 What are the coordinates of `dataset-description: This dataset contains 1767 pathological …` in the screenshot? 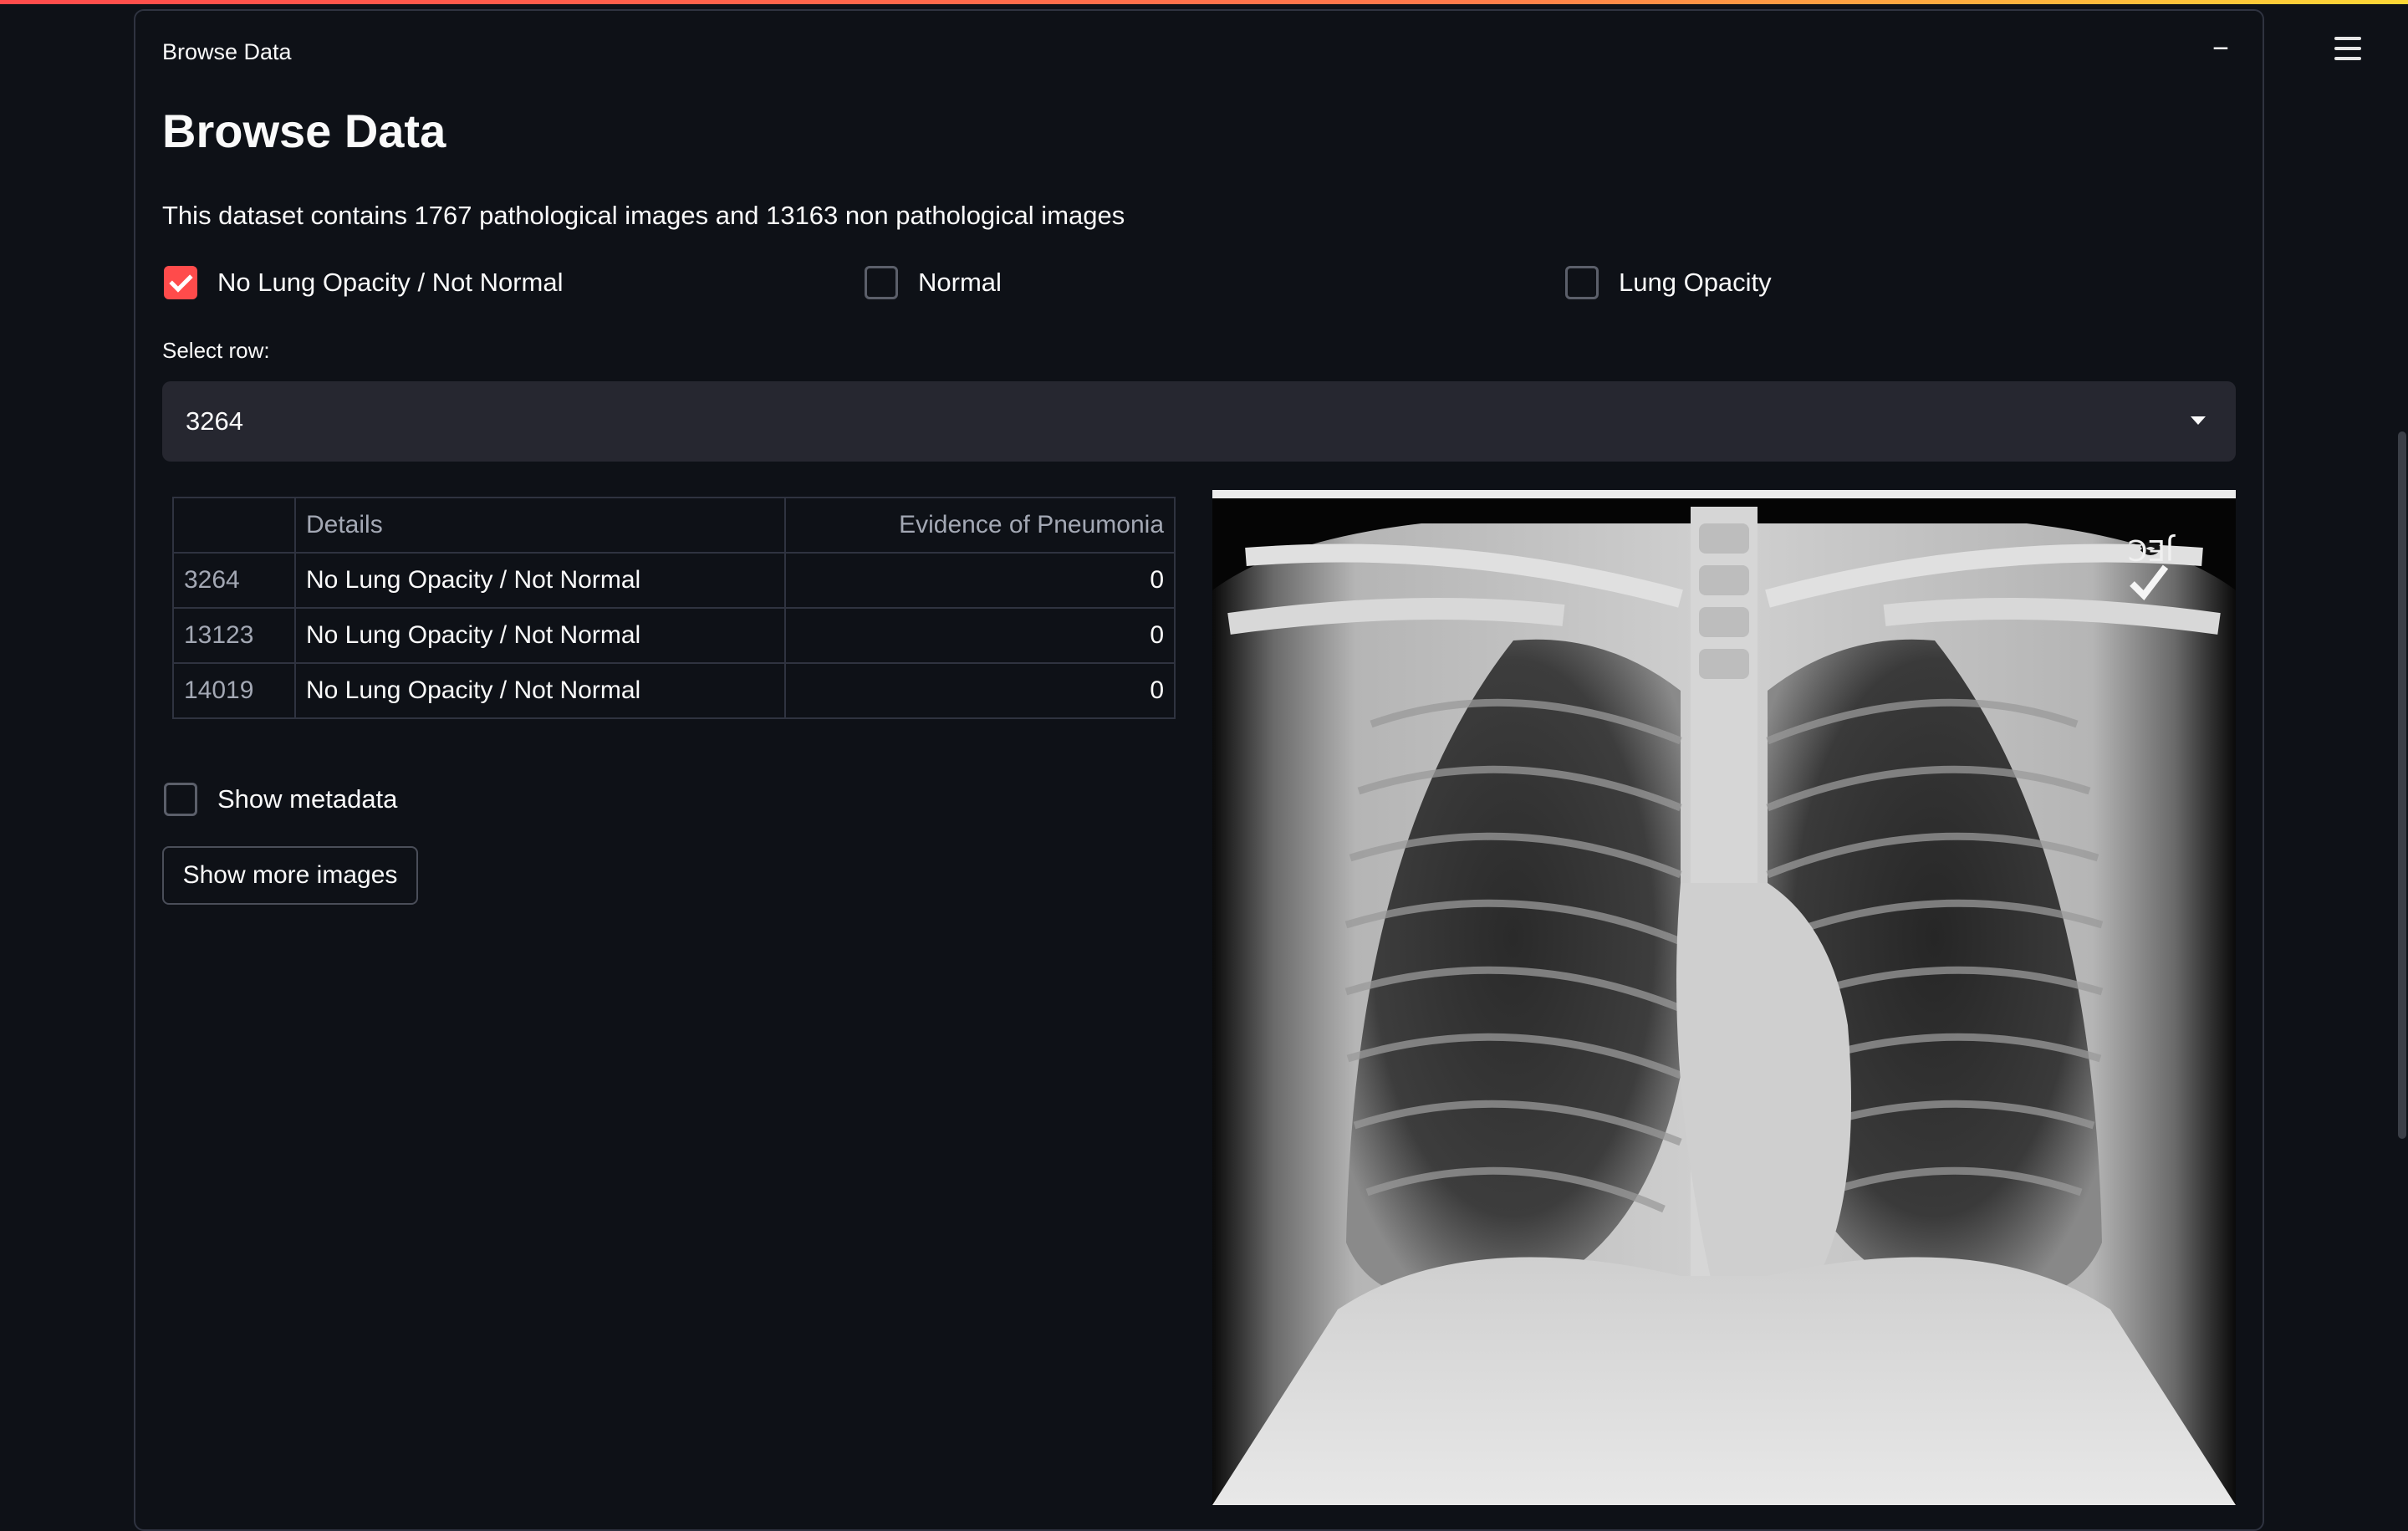 It's located at (644, 215).